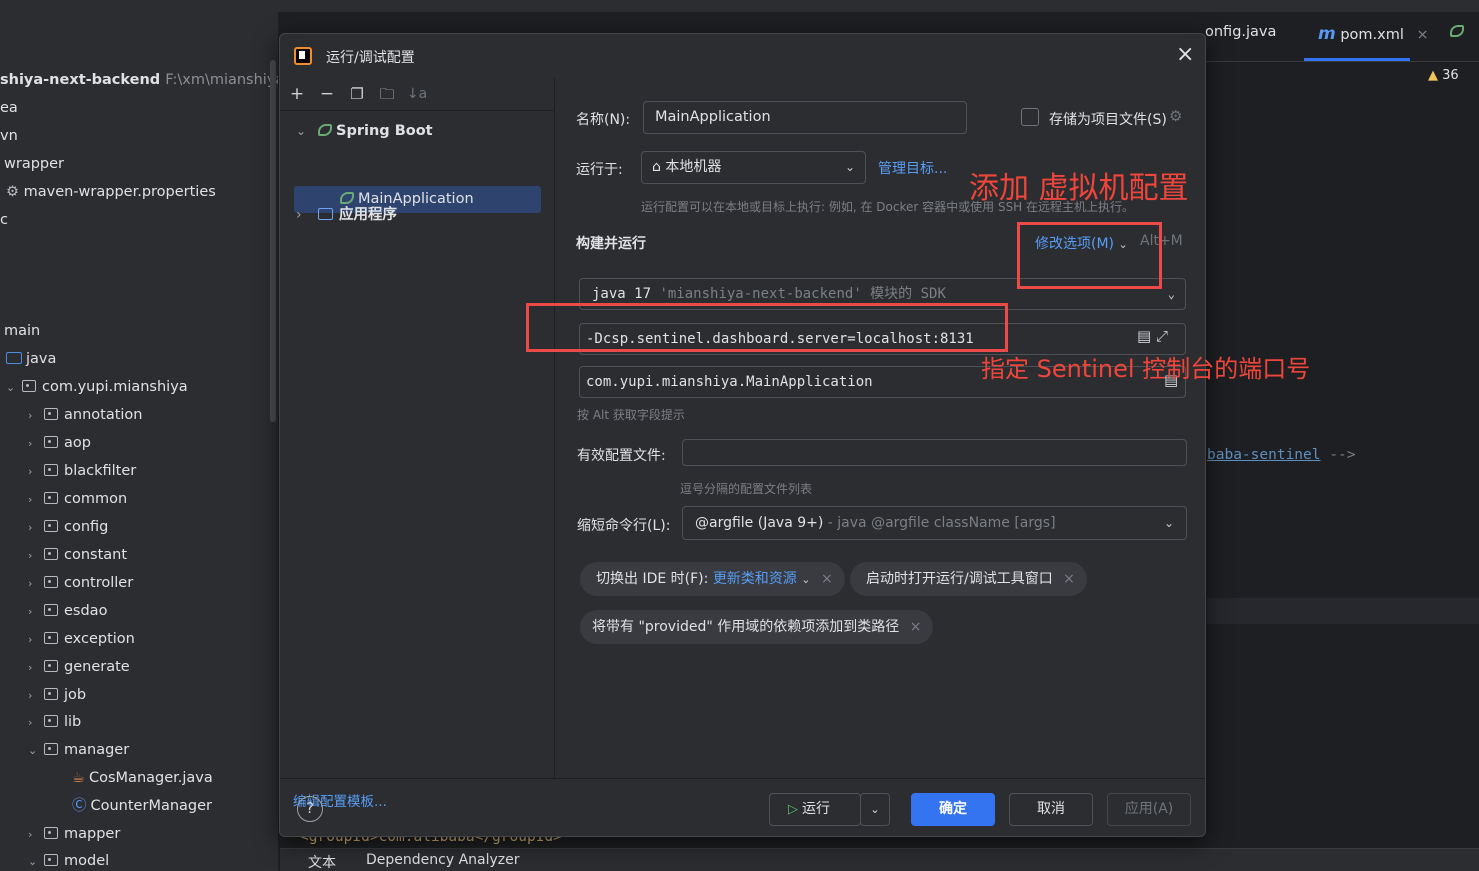  I want to click on spring-boot-icon, so click(325, 130).